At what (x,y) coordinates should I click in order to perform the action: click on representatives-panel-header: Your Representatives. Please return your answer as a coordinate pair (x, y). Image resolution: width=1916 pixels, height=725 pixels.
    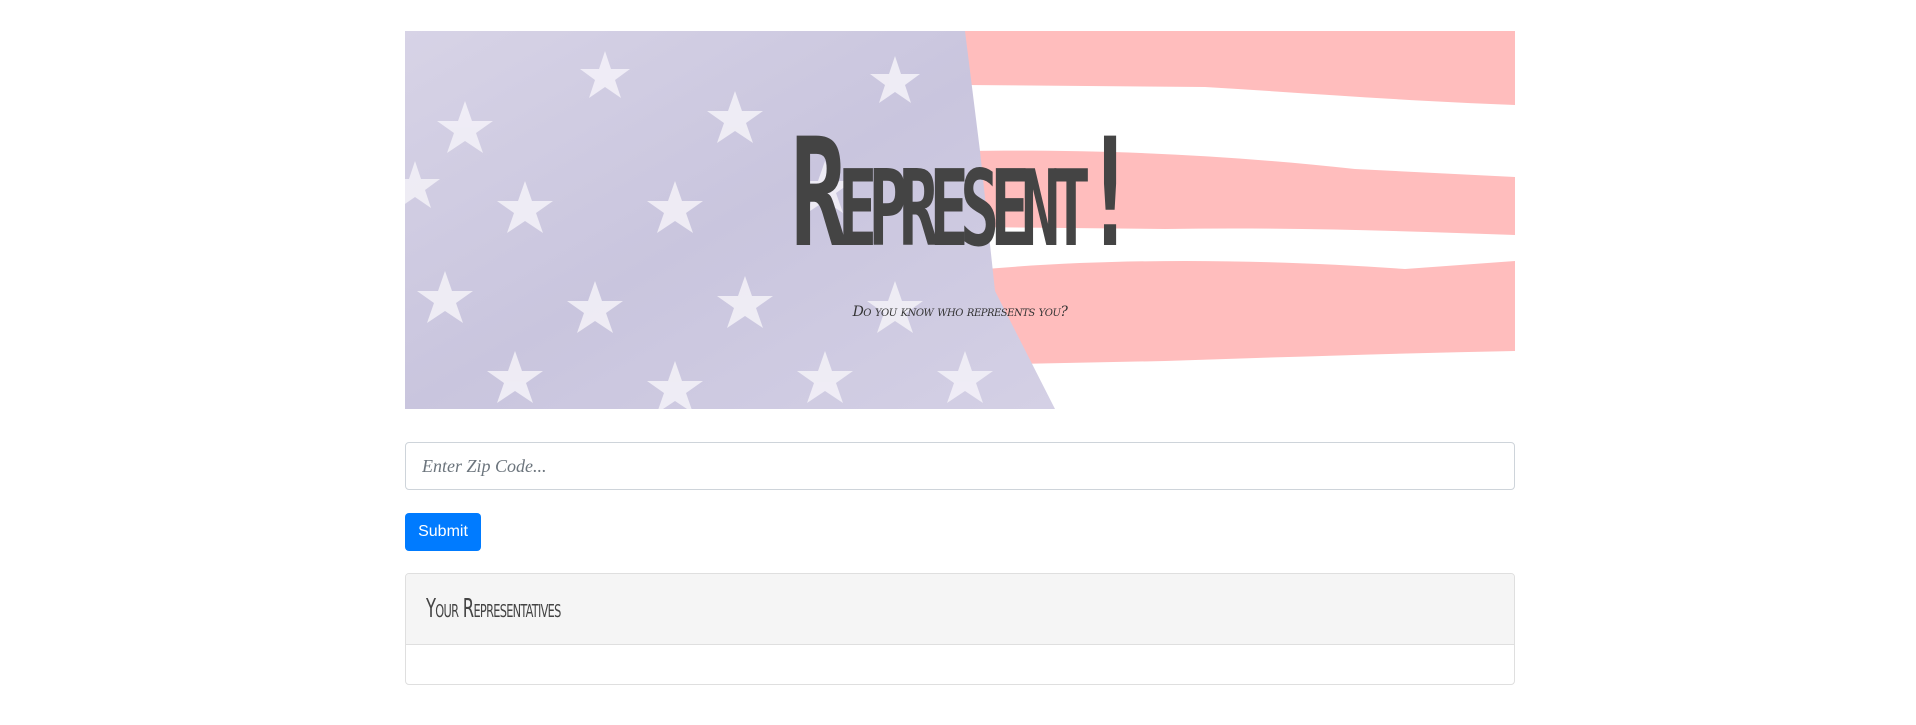
    Looking at the image, I should click on (960, 609).